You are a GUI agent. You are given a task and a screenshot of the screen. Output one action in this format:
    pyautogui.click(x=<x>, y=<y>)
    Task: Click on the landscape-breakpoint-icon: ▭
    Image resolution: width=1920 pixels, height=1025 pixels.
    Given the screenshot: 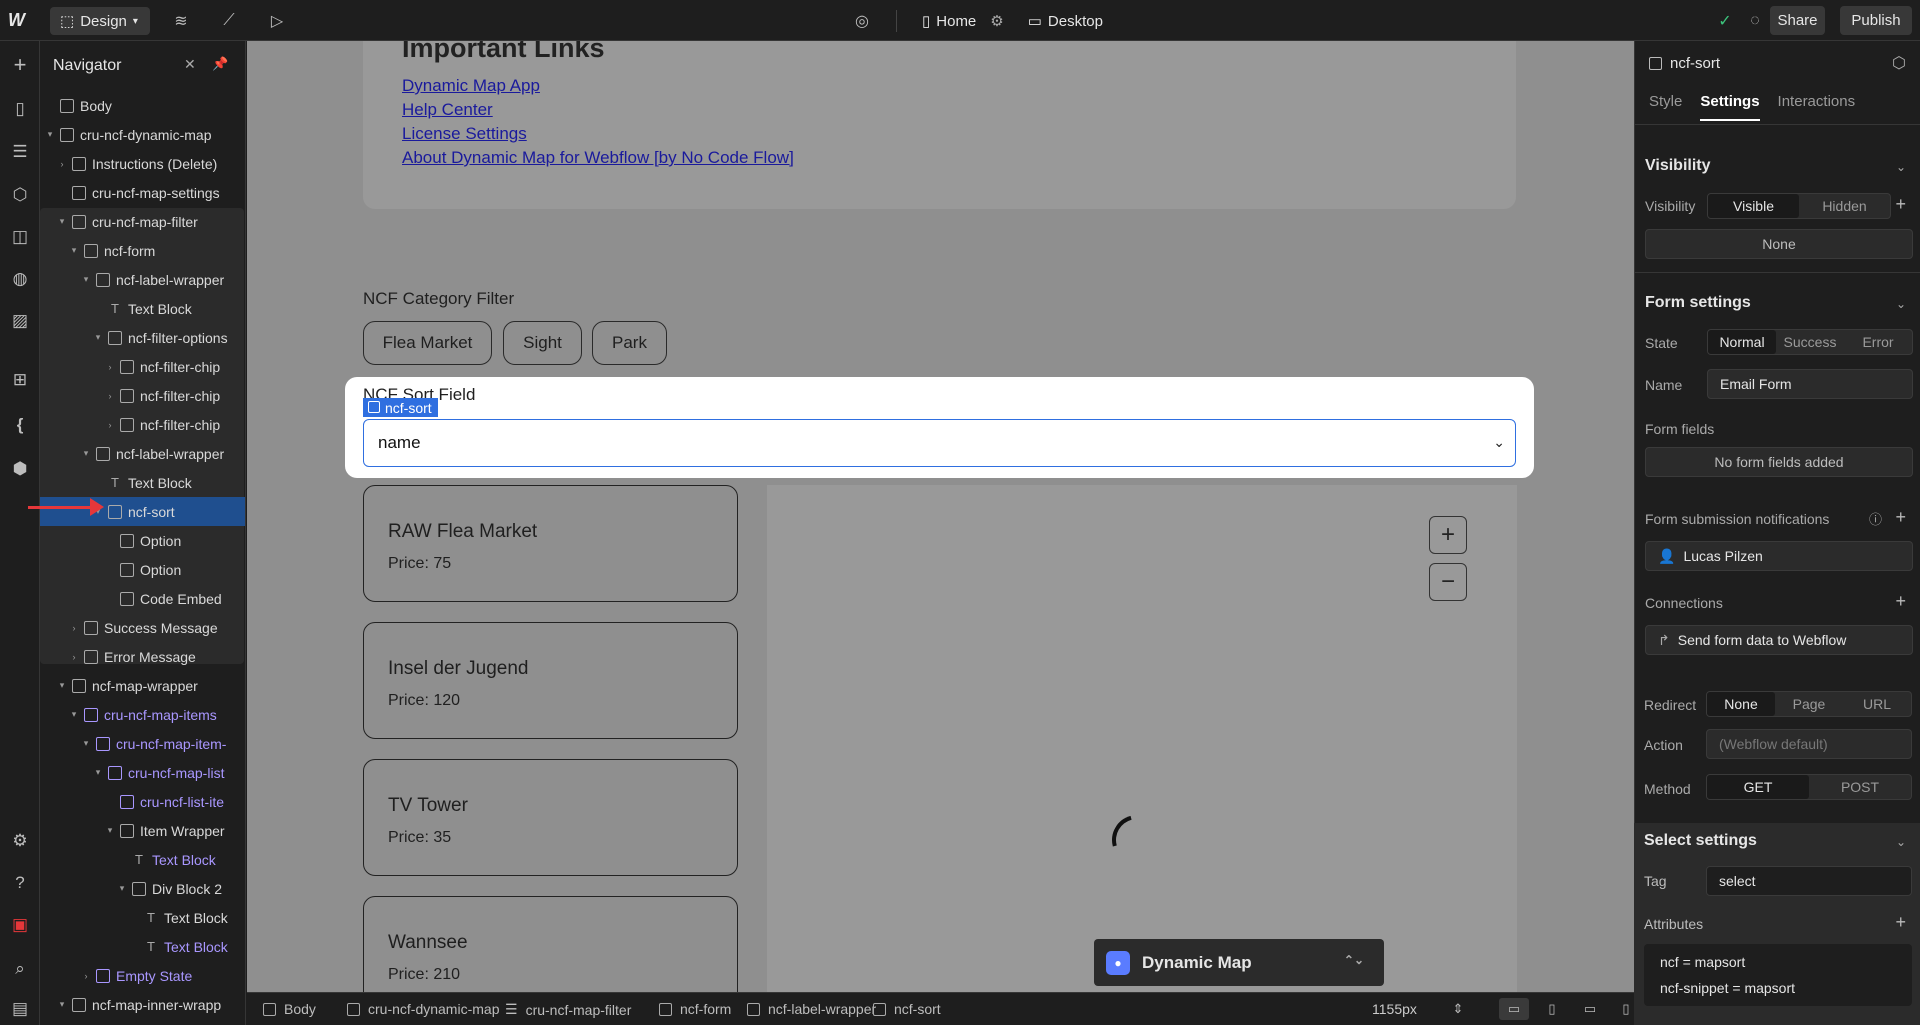 What is the action you would take?
    pyautogui.click(x=1590, y=1009)
    